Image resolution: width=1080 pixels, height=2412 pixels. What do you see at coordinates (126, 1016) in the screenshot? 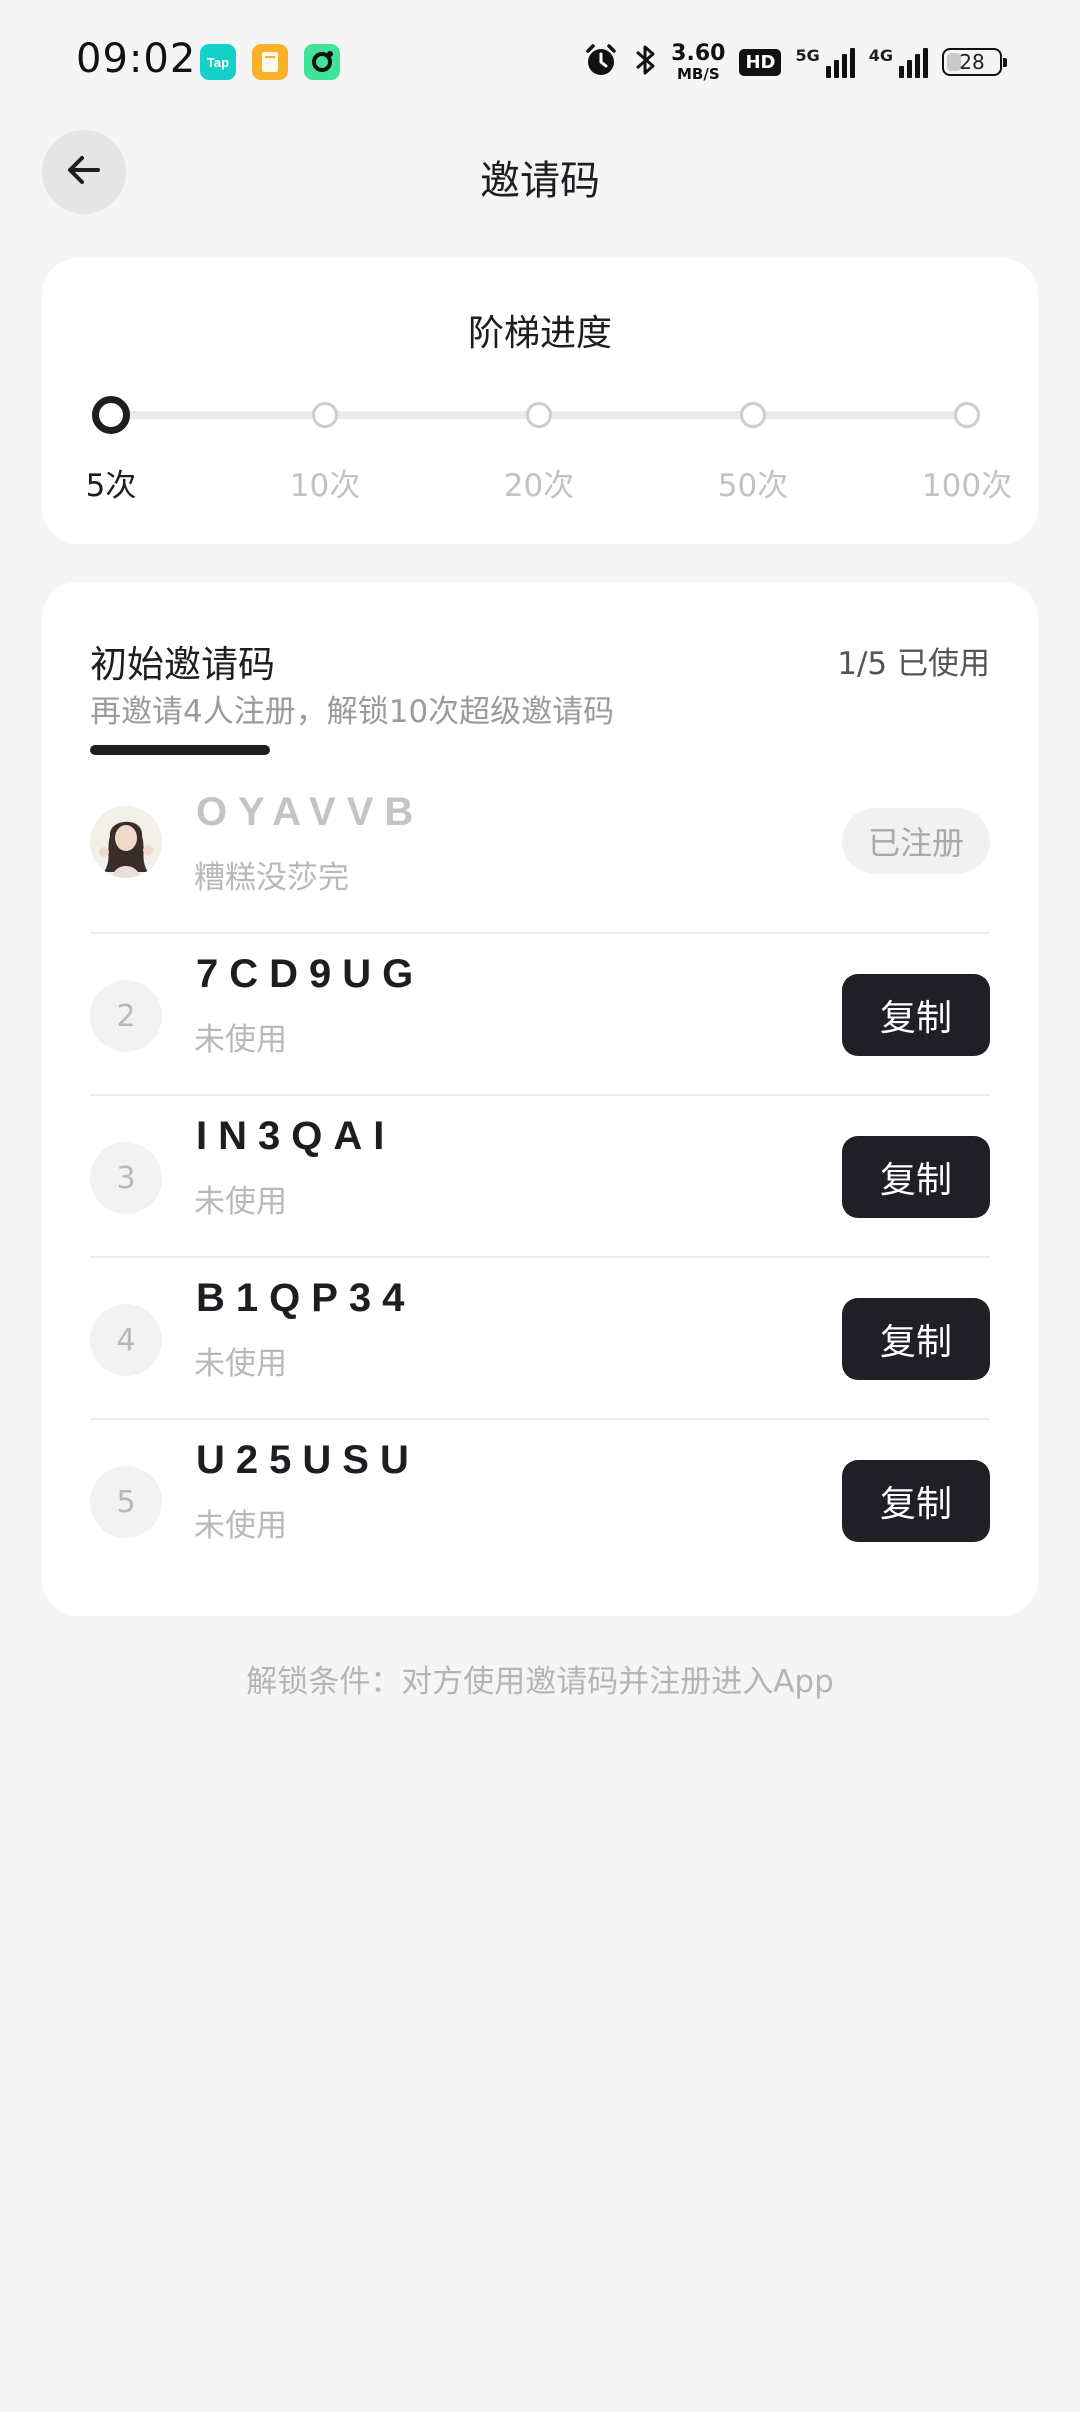
I see `code-index-badge: 2` at bounding box center [126, 1016].